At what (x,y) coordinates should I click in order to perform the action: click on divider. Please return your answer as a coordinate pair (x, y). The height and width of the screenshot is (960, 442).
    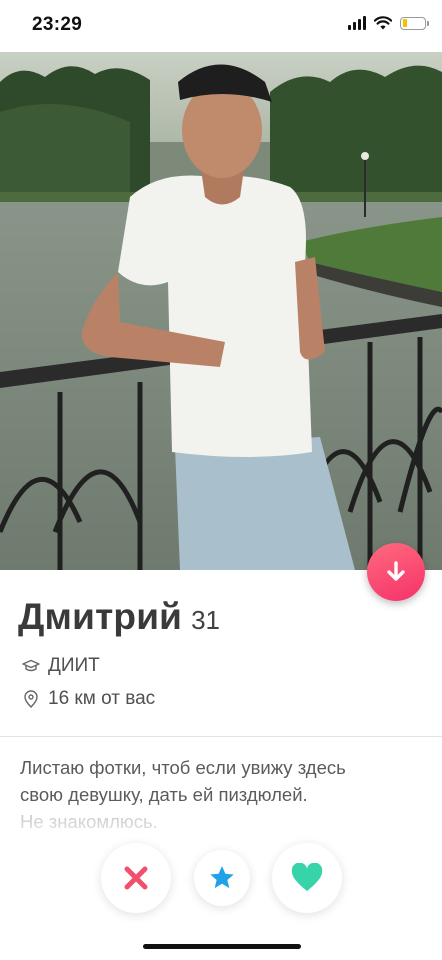
    Looking at the image, I should click on (221, 736).